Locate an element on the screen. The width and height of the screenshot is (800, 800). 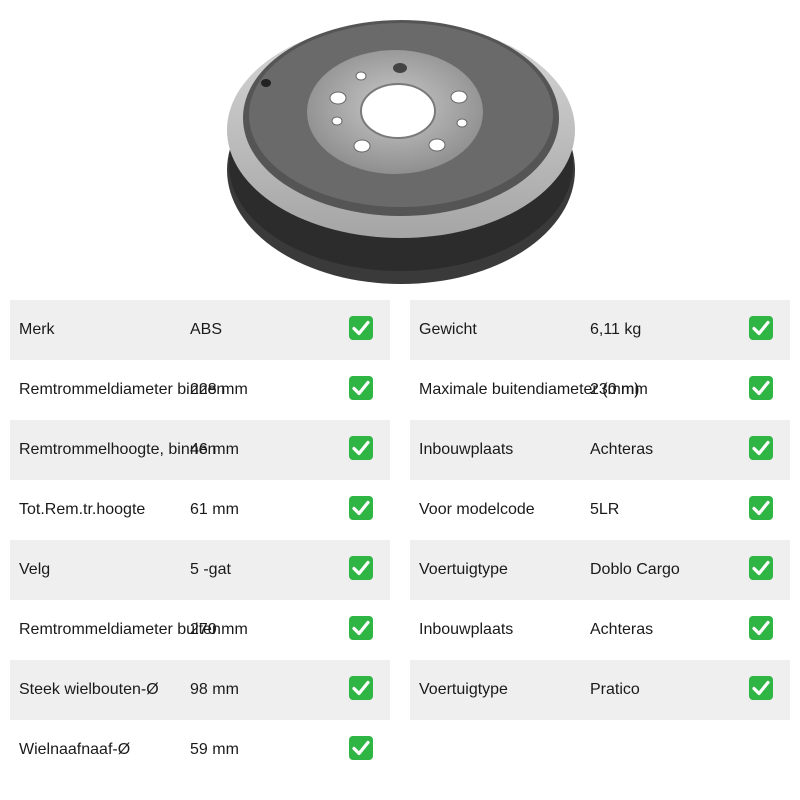
spec-label: Wielnaafnaaf-Ø is located at coordinates (75, 749).